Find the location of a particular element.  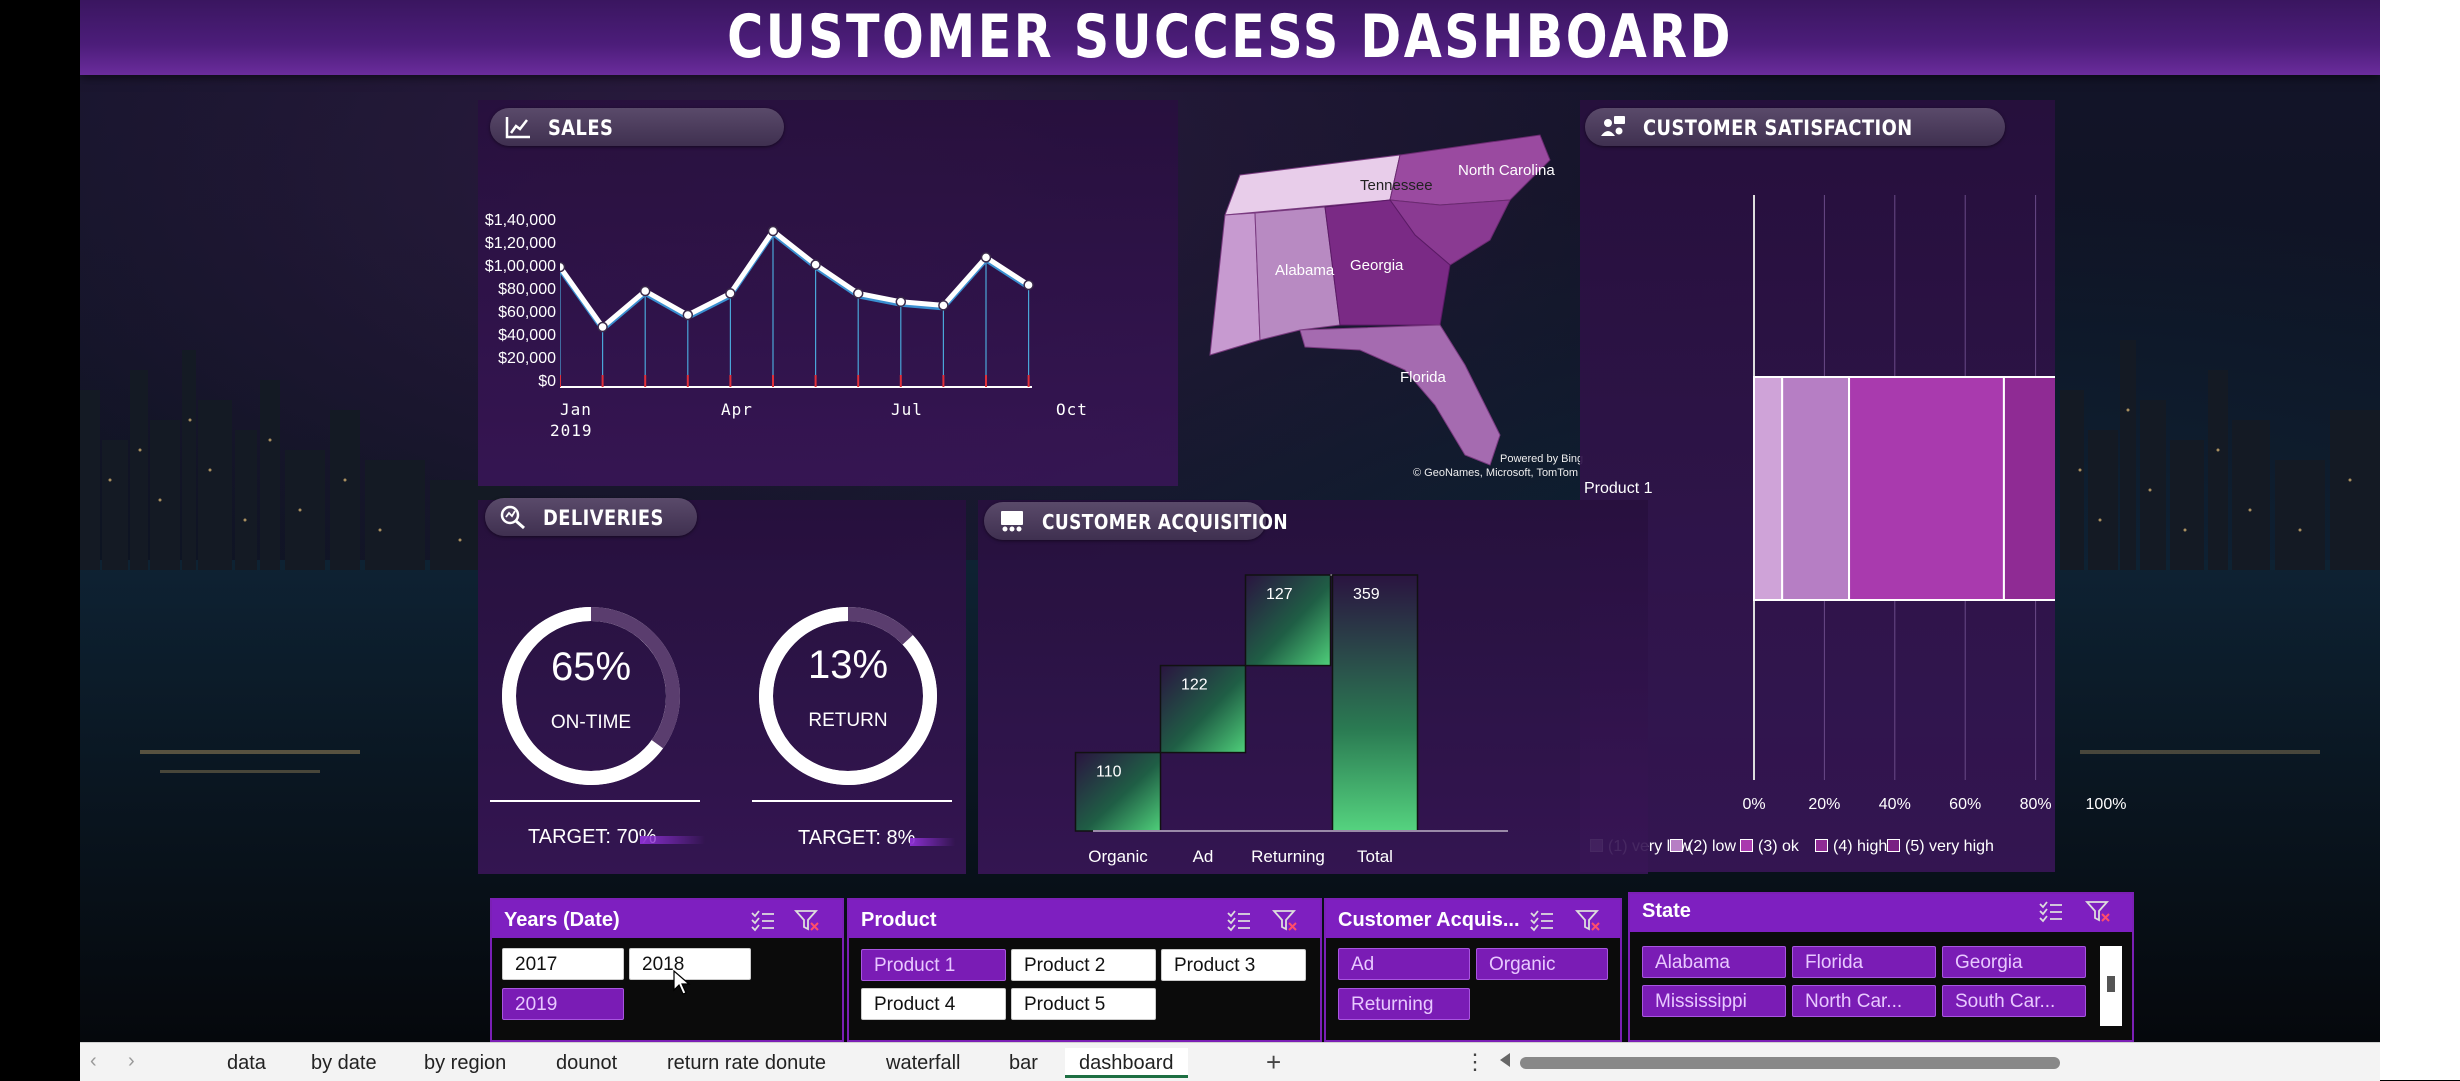

slicer-item-2019: 2019 is located at coordinates (563, 1004).